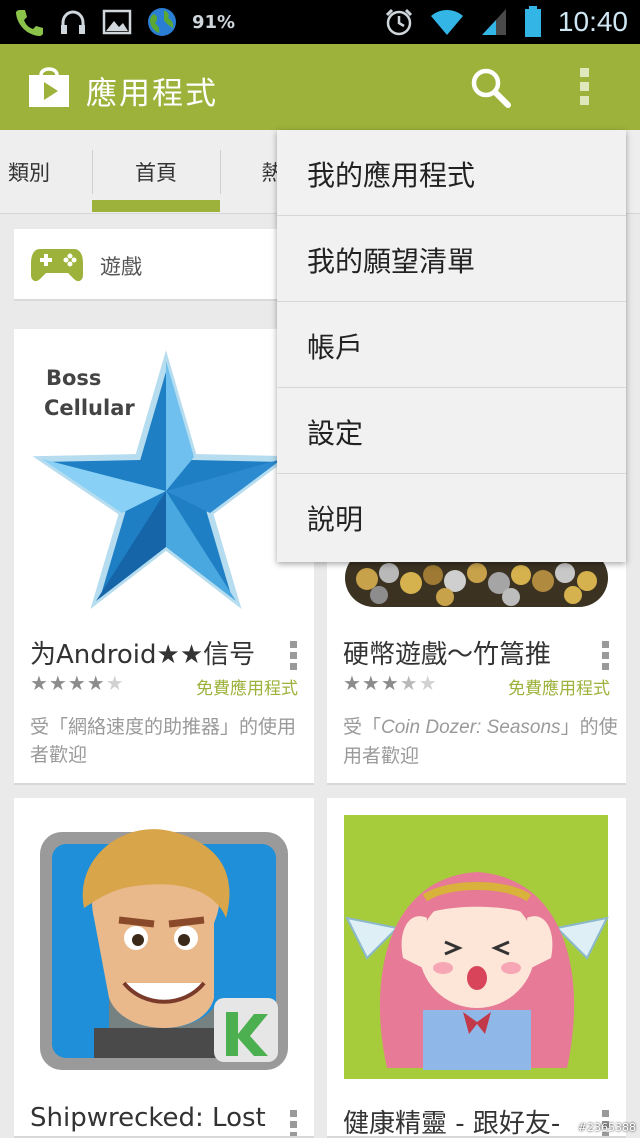  I want to click on clock-time: 10:40, so click(592, 21).